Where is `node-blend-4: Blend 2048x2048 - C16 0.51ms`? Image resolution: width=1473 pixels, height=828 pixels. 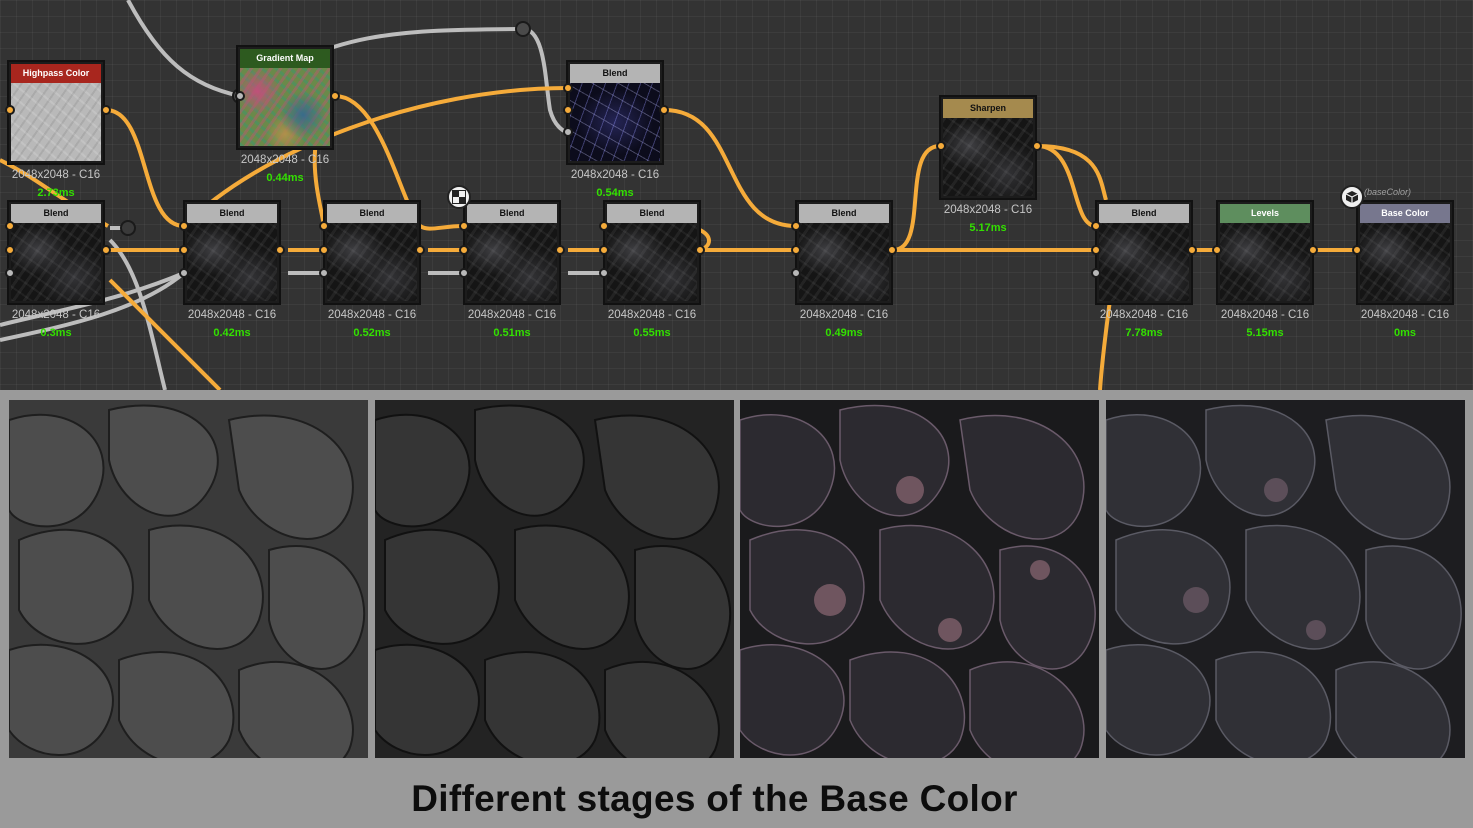
node-blend-4: Blend 2048x2048 - C16 0.51ms is located at coordinates (512, 269).